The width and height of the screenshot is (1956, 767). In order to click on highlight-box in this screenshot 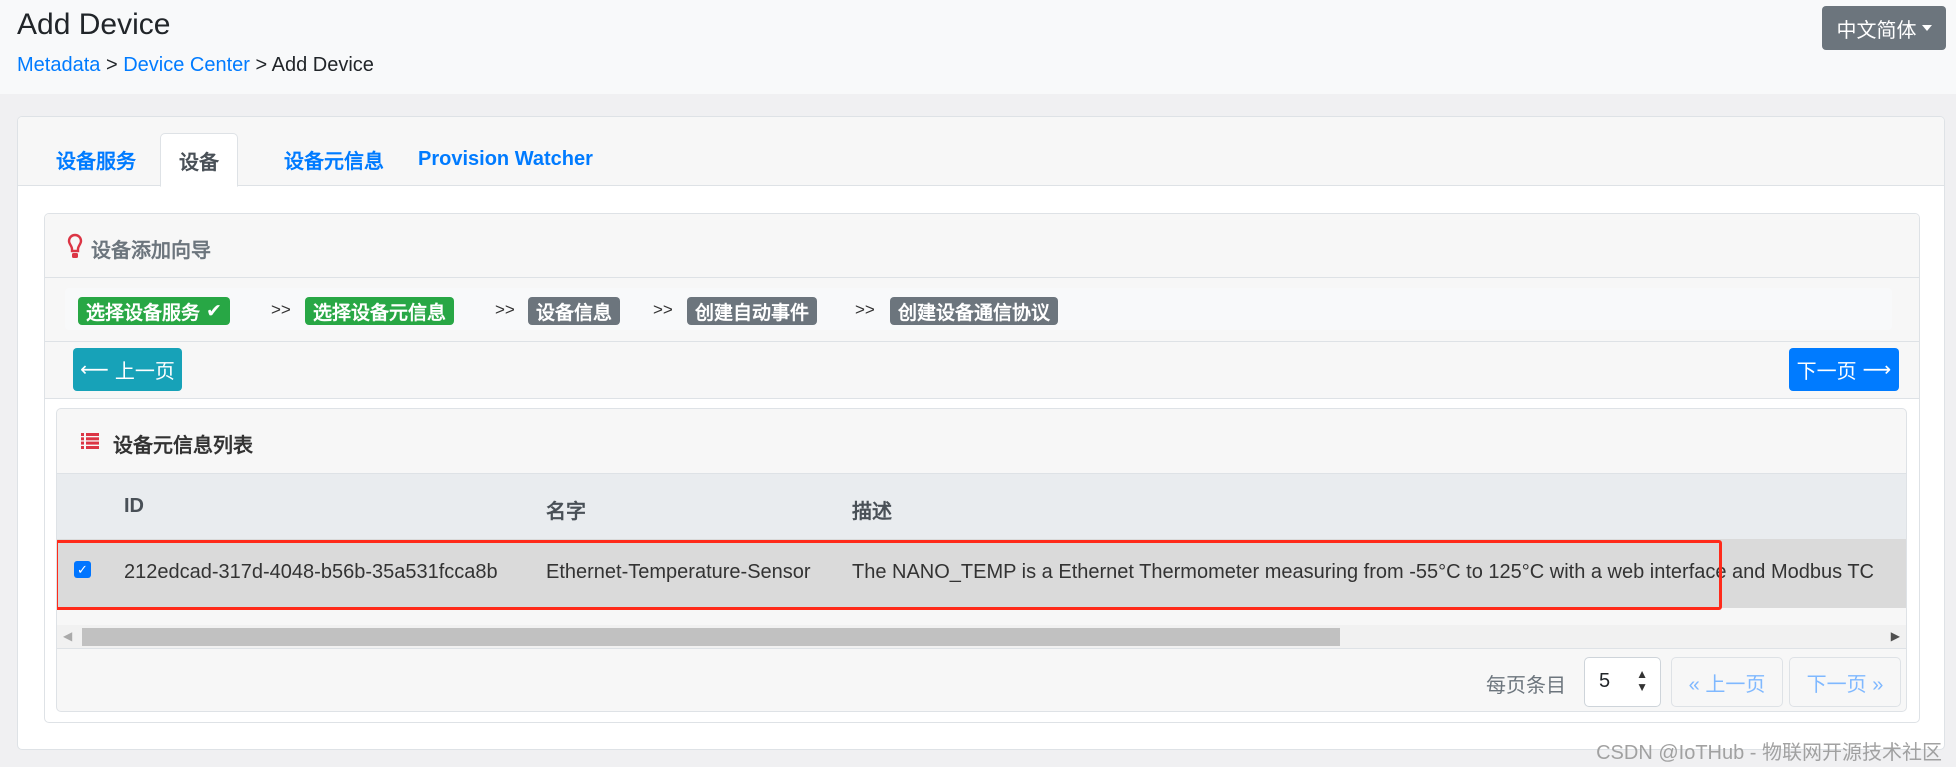, I will do `click(889, 575)`.